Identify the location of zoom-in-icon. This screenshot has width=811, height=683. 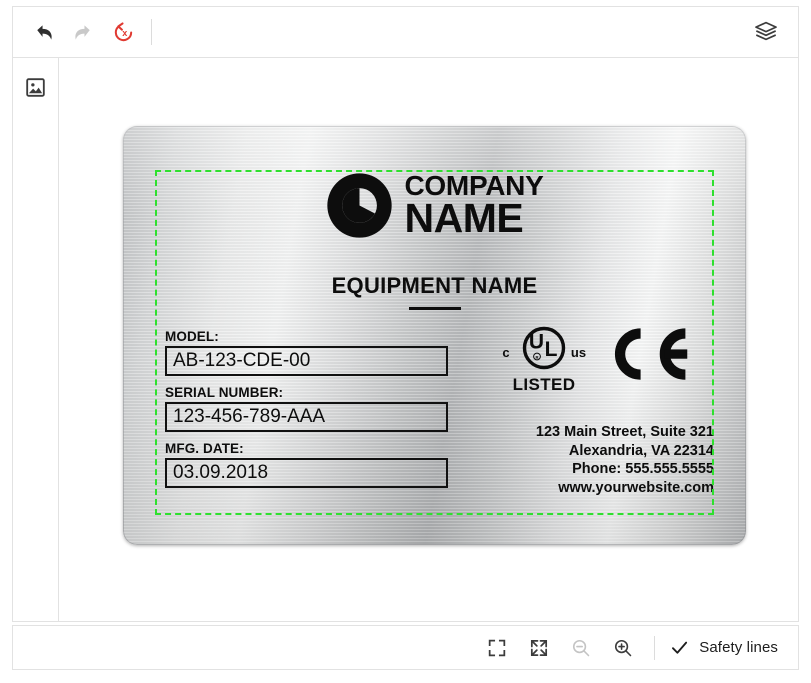
(623, 647).